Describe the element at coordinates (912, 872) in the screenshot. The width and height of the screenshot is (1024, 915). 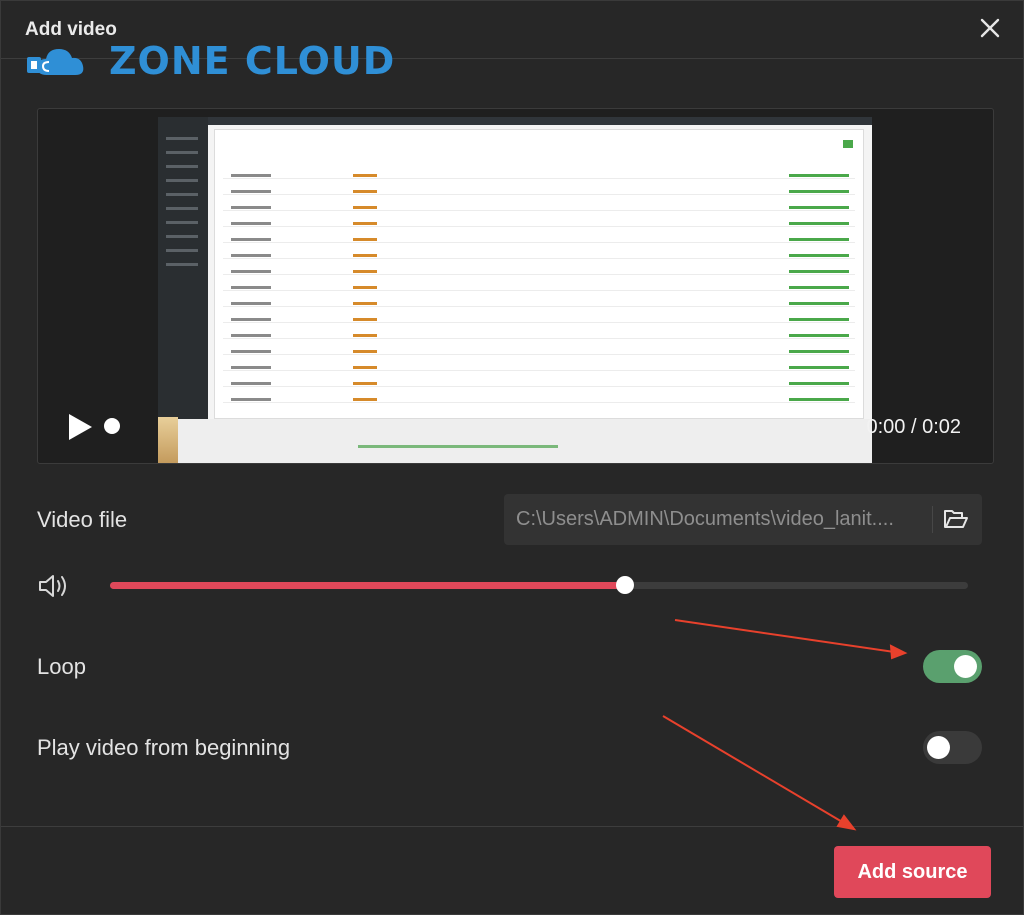
I see `add-source-button: Add source` at that location.